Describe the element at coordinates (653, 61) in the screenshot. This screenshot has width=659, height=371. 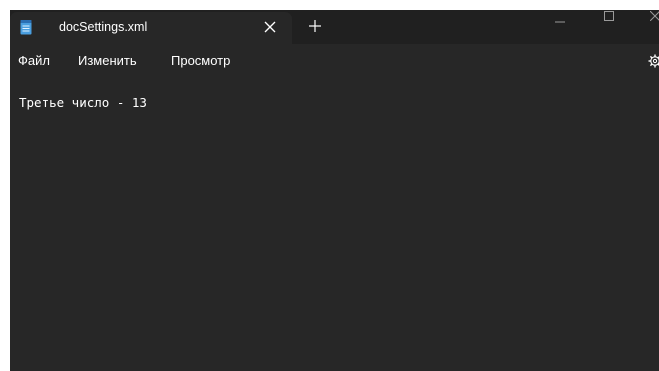
I see `gear-icon` at that location.